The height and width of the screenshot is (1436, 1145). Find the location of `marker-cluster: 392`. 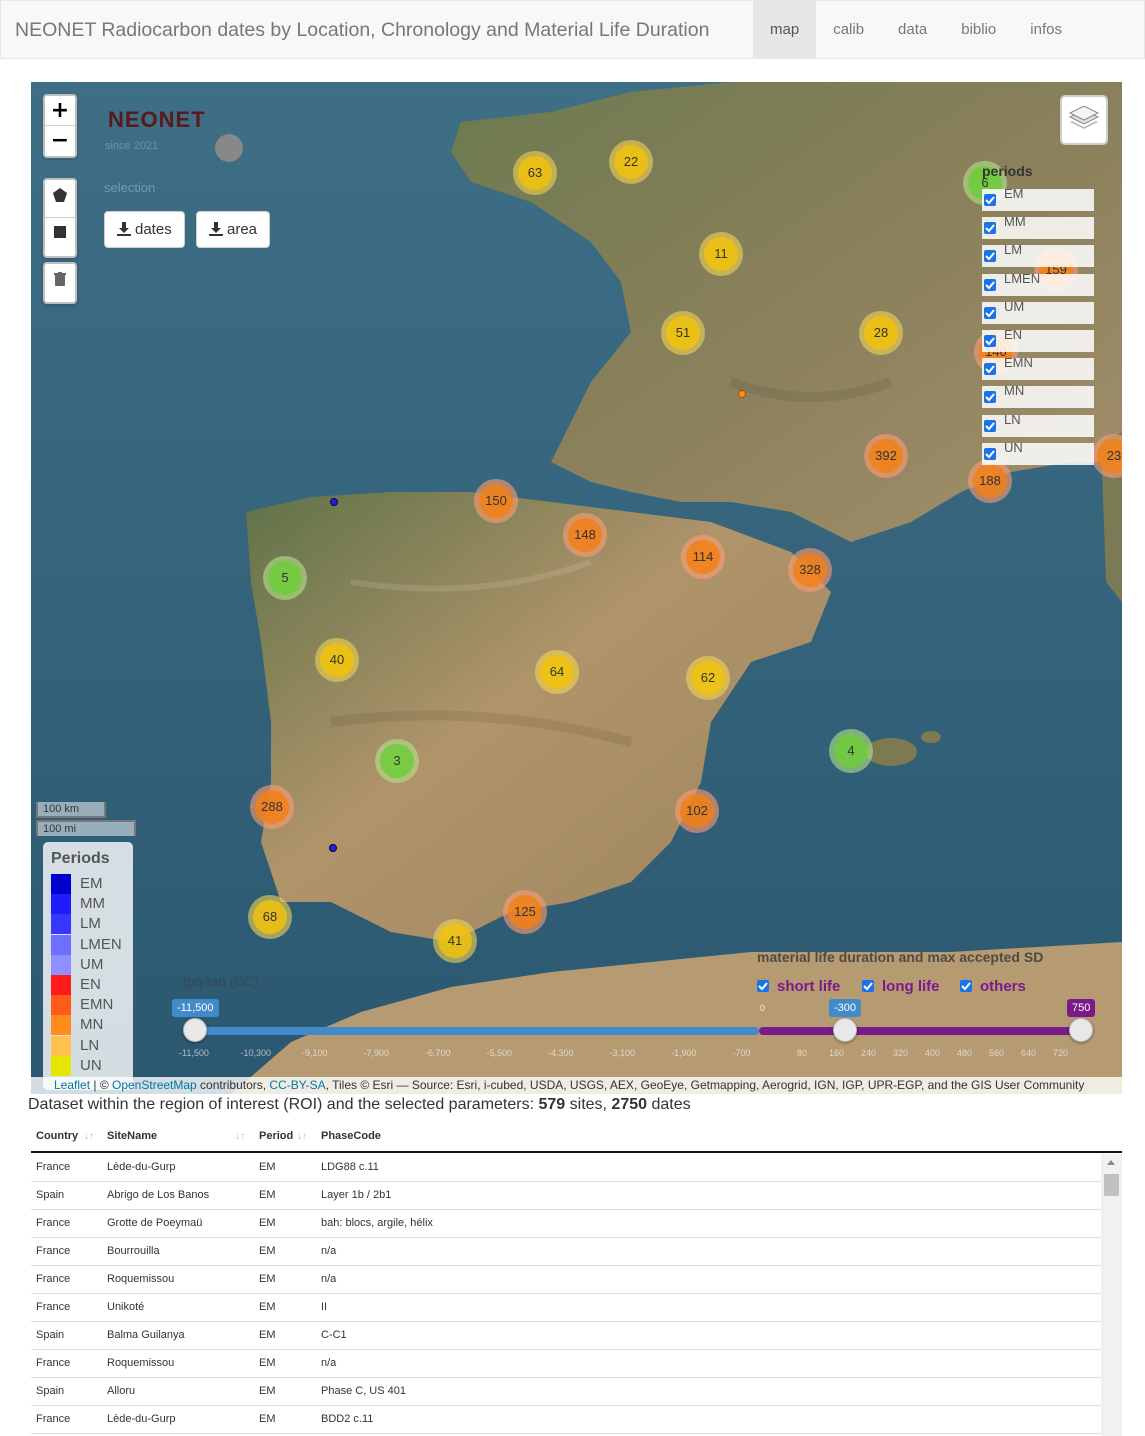

marker-cluster: 392 is located at coordinates (886, 456).